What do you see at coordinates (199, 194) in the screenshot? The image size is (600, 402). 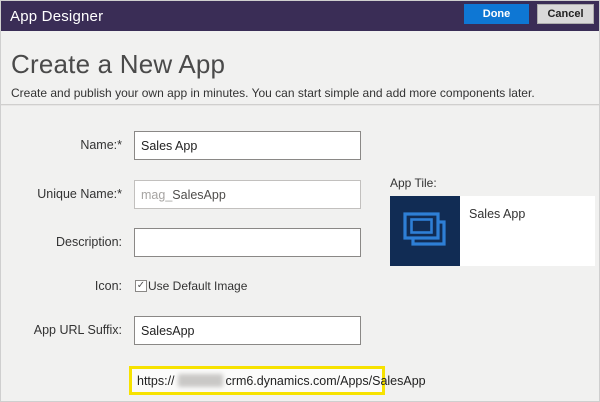 I see `unique-name-value: SalesApp` at bounding box center [199, 194].